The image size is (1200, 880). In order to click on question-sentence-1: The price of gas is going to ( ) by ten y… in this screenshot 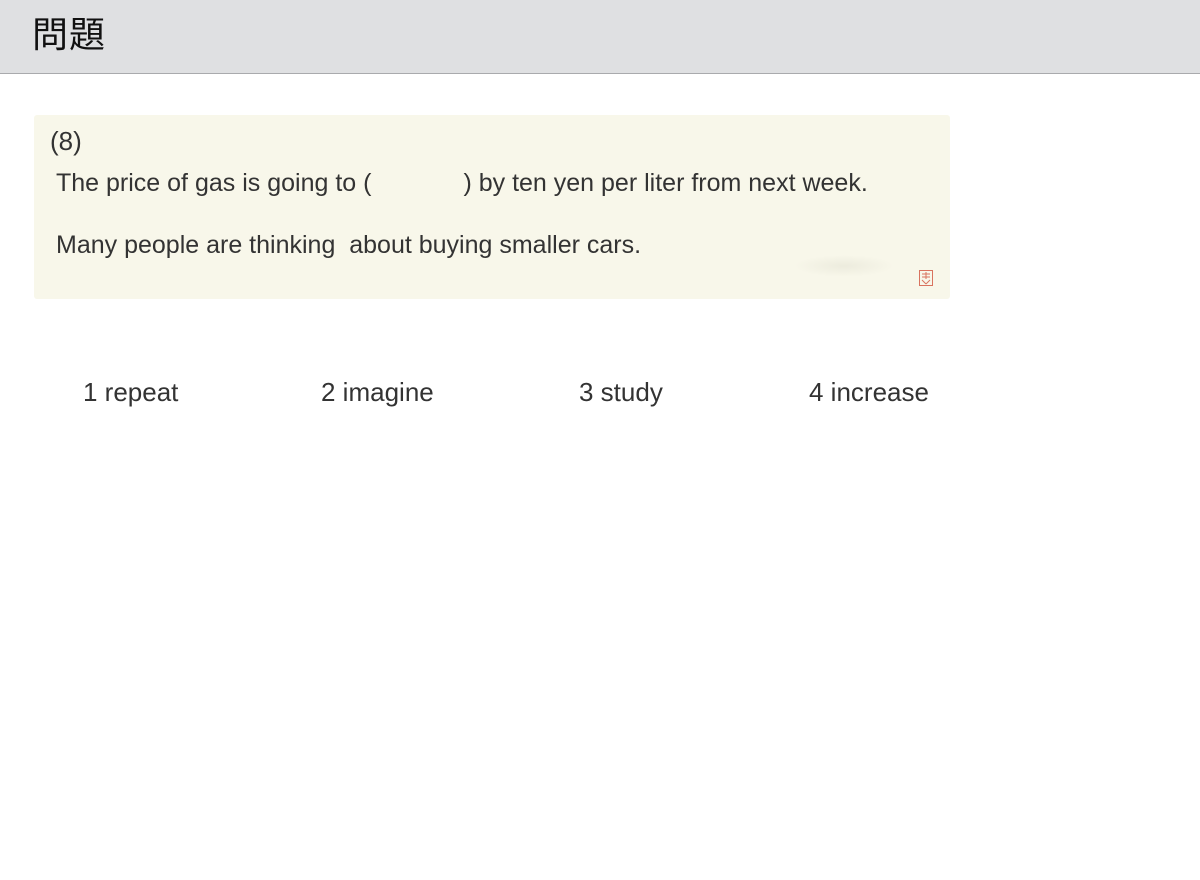, I will do `click(462, 183)`.